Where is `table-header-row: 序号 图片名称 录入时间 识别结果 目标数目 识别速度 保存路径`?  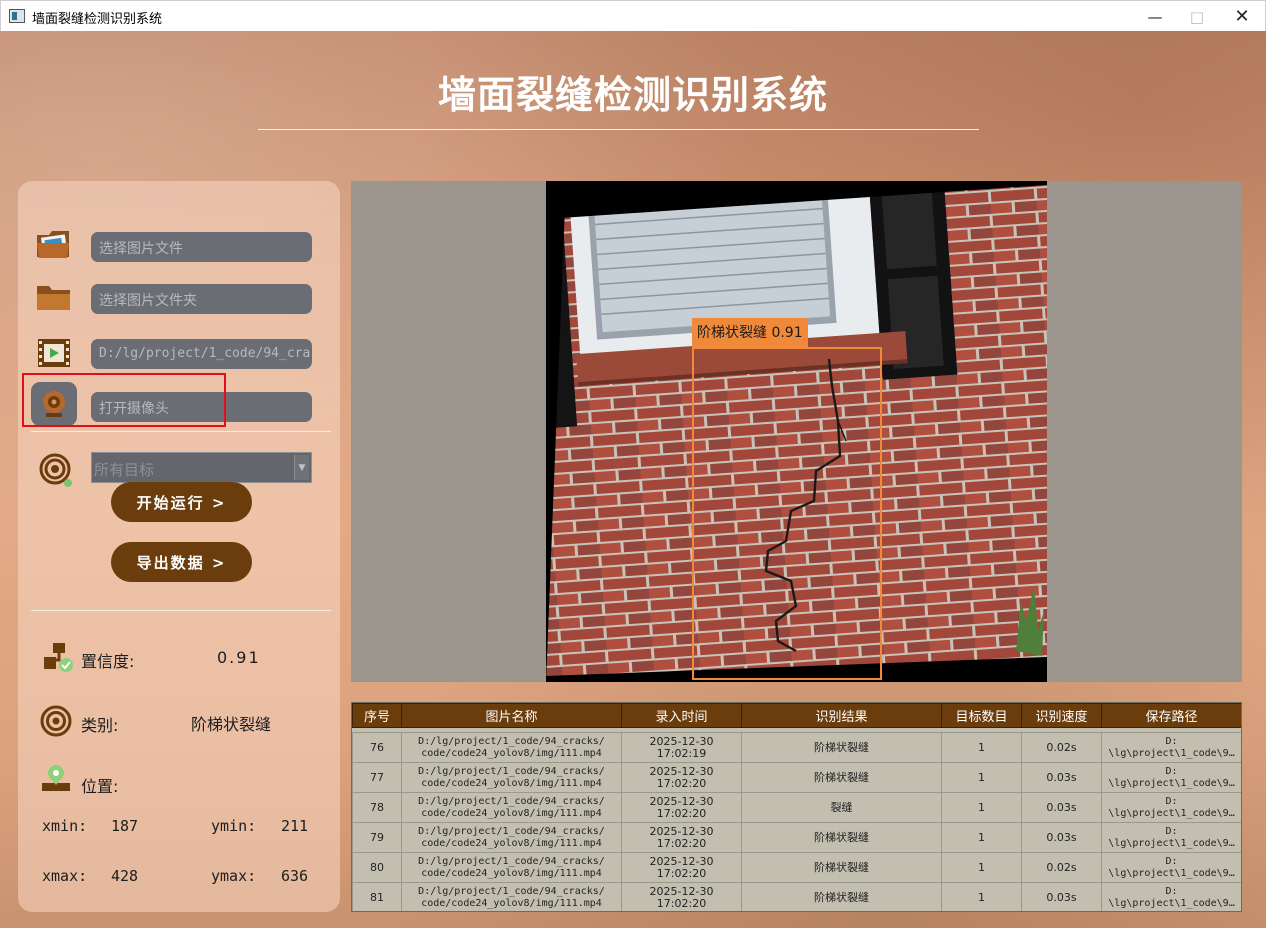
table-header-row: 序号 图片名称 录入时间 识别结果 目标数目 识别速度 保存路径 is located at coordinates (796, 715).